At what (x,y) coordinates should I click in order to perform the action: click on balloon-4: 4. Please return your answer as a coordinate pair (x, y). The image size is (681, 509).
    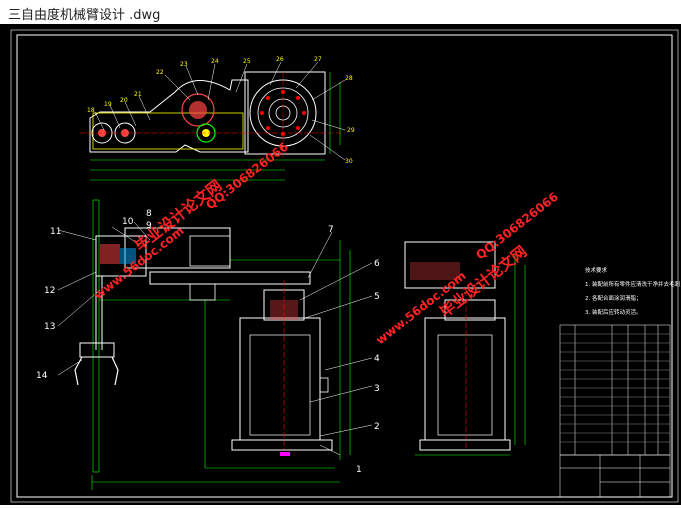
    Looking at the image, I should click on (377, 359).